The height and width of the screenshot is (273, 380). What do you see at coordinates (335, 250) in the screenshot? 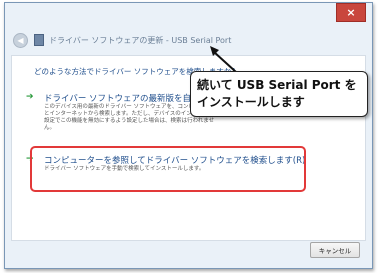
I see `cancel-button: キャンセル` at bounding box center [335, 250].